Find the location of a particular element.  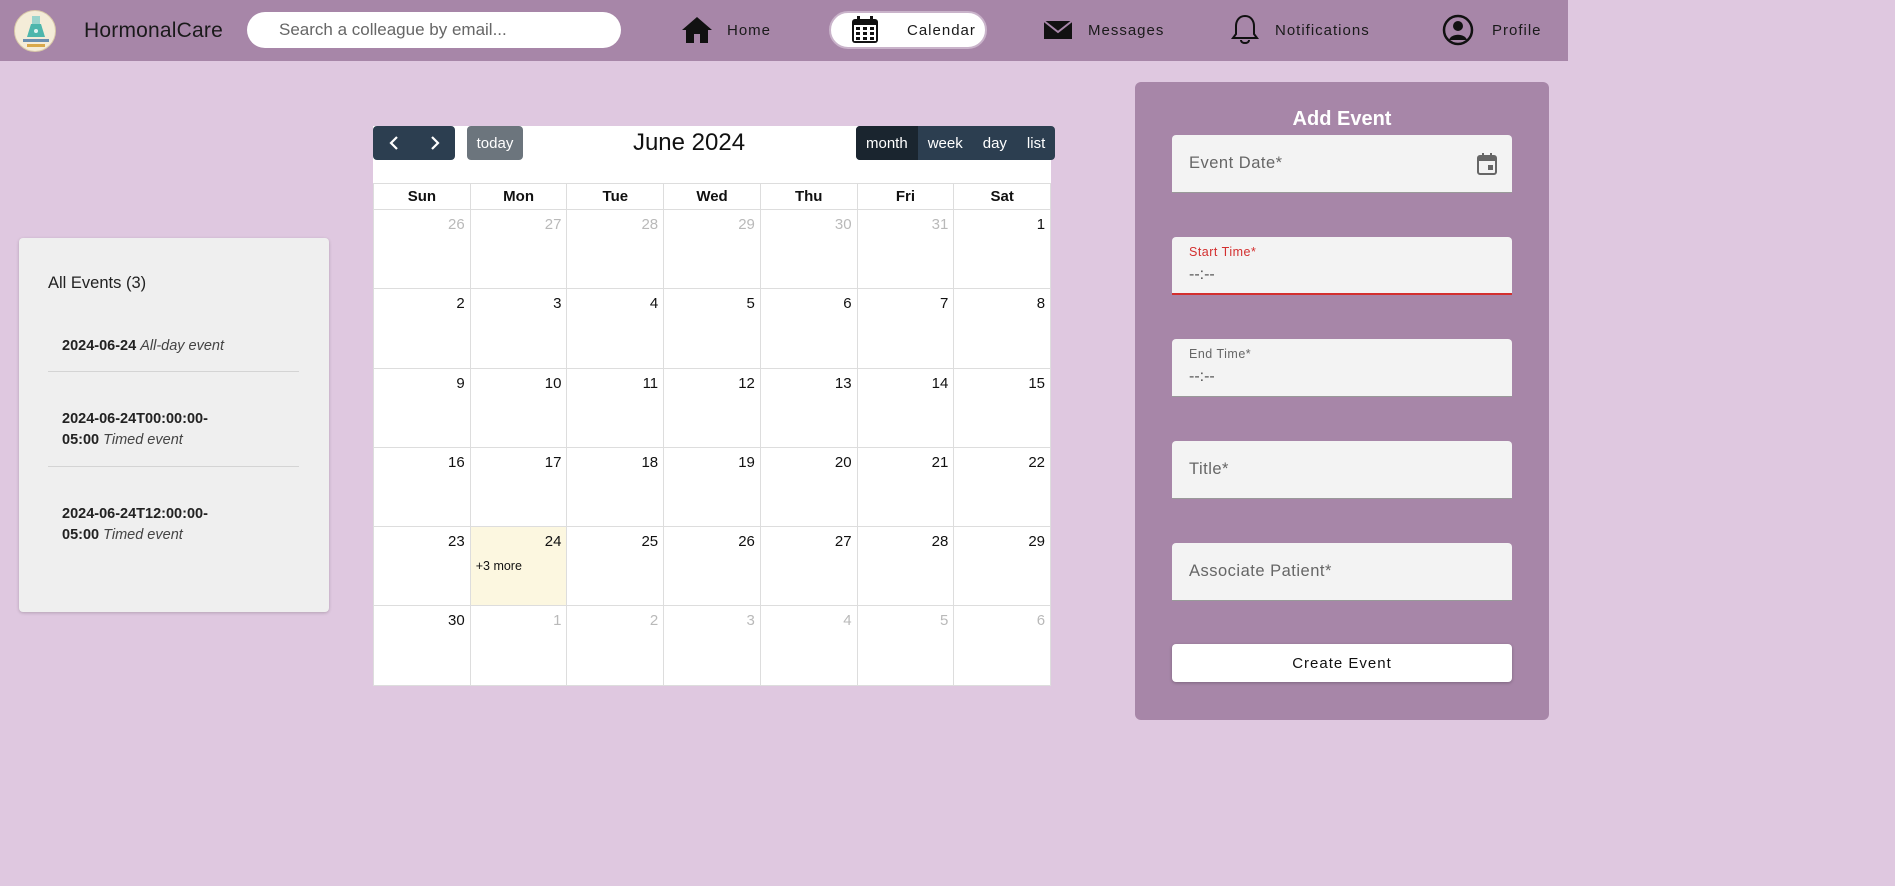

day-number: 11 is located at coordinates (651, 383).